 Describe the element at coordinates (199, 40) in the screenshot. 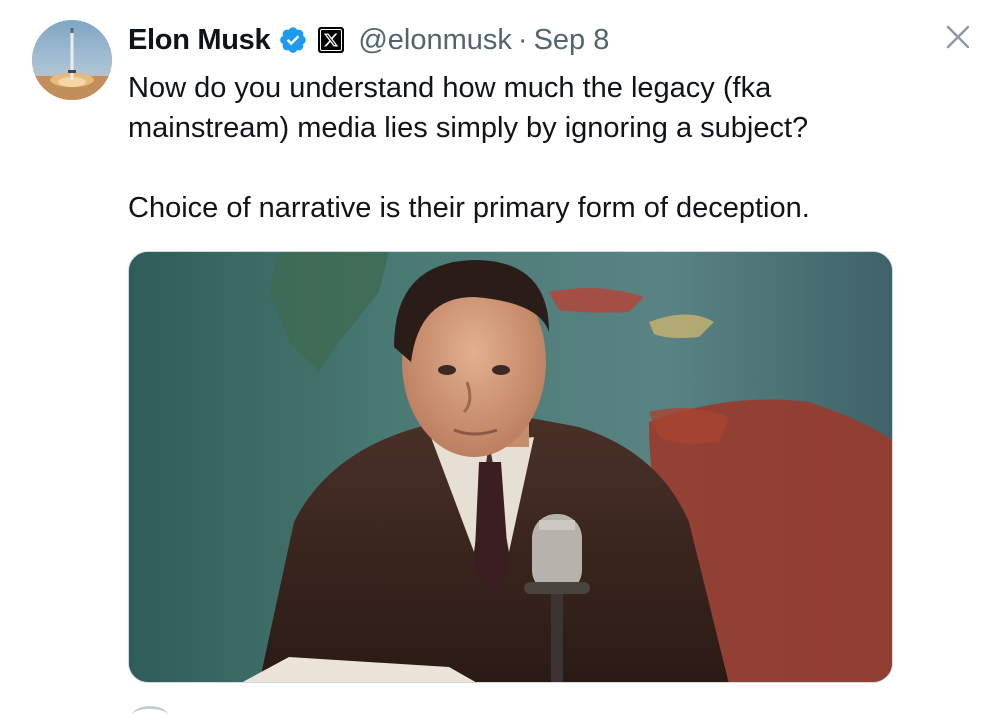

I see `author-name: Elon Musk` at that location.